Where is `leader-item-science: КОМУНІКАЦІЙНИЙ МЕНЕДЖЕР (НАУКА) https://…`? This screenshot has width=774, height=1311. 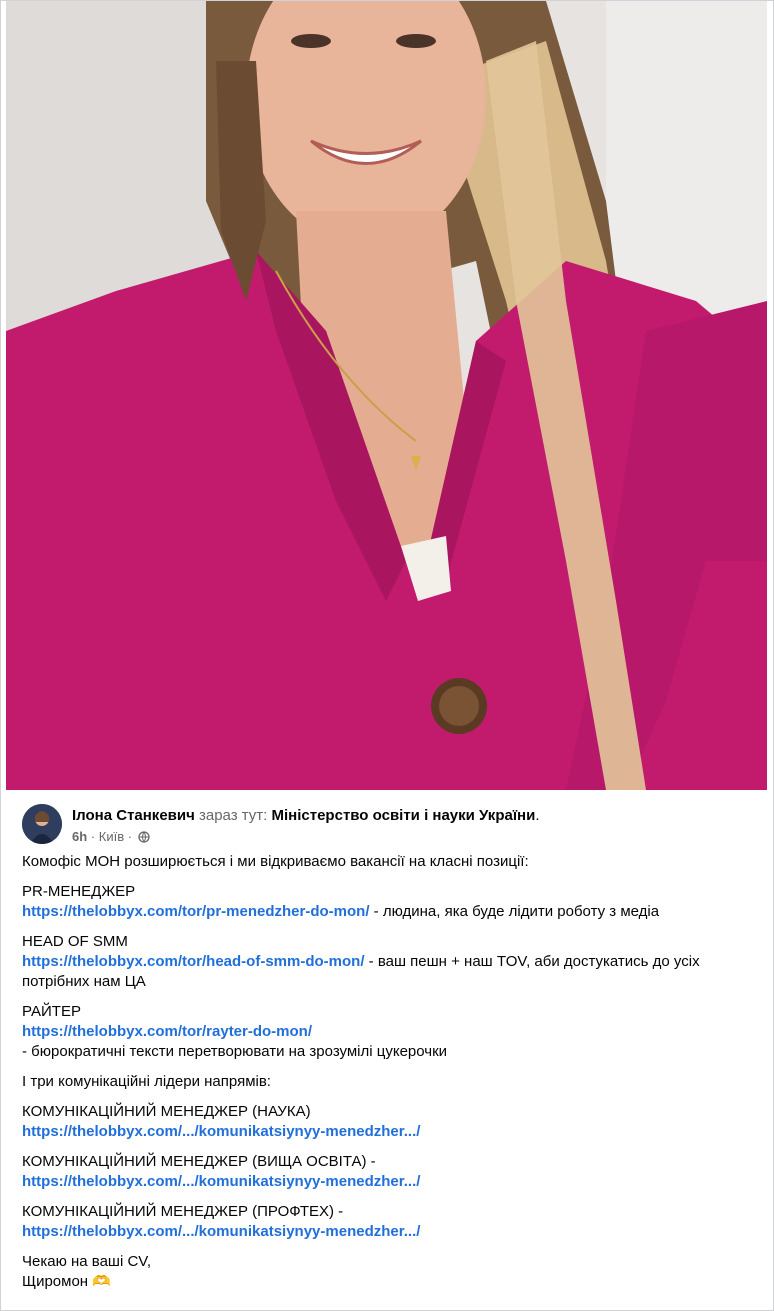 leader-item-science: КОМУНІКАЦІЙНИЙ МЕНЕДЖЕР (НАУКА) https://… is located at coordinates (389, 1122).